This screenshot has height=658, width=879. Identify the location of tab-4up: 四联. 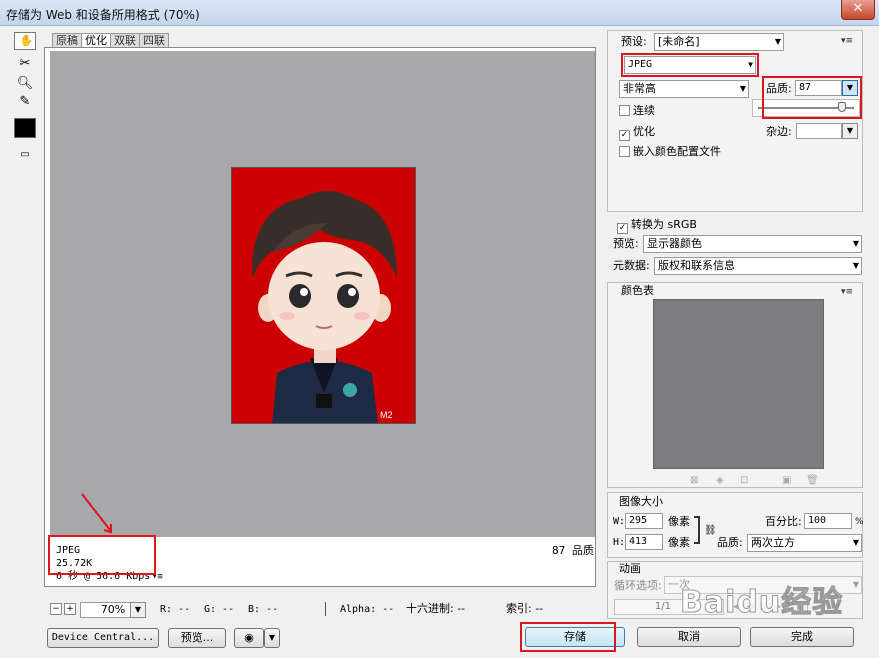
(154, 40).